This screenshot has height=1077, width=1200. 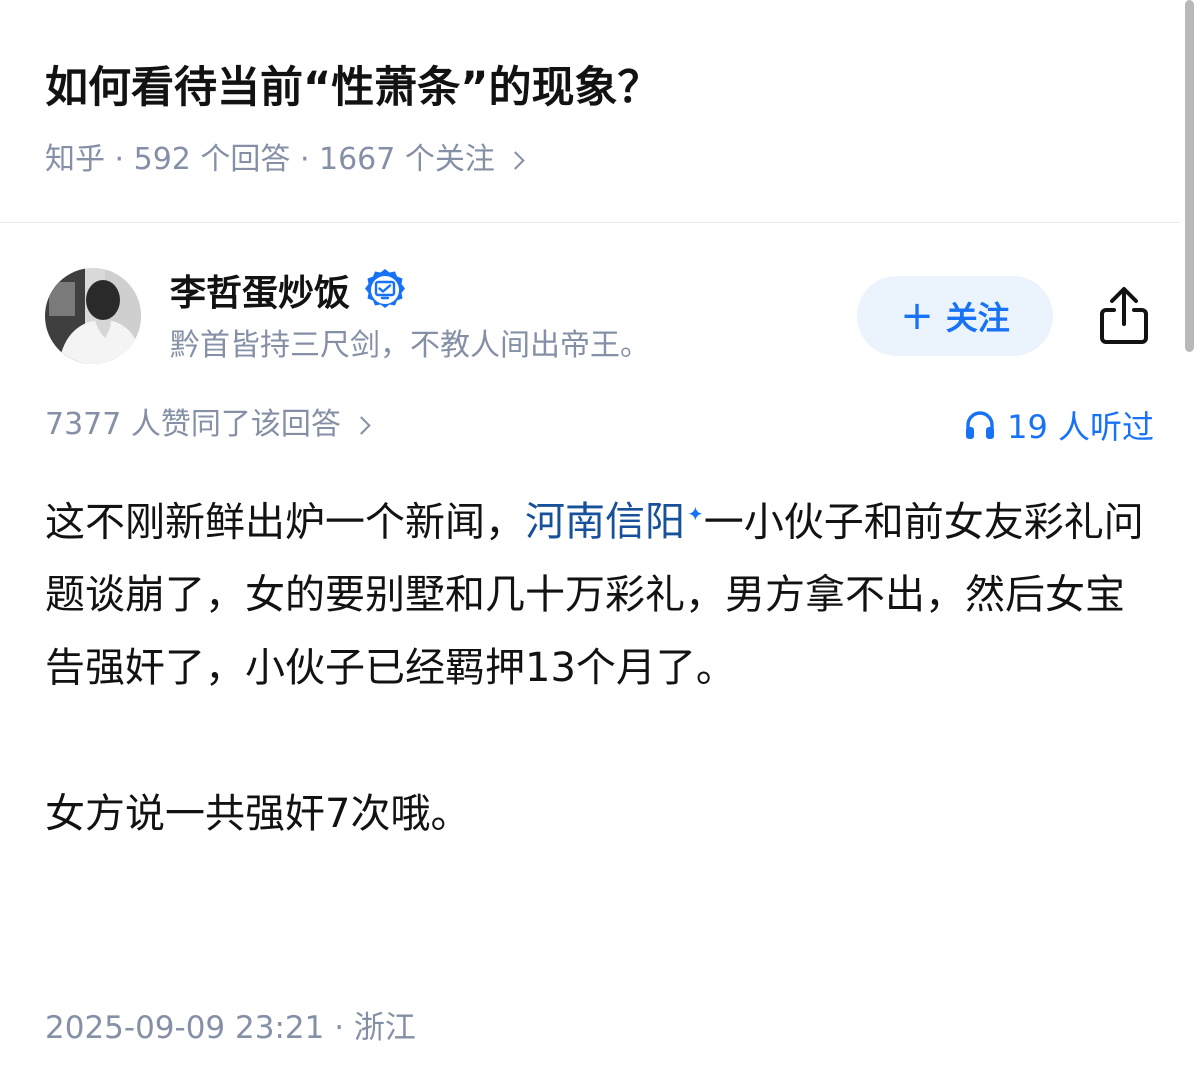 I want to click on answer-timestamp-location: 2025-09-09 23:21 · 浙江, so click(x=230, y=1028).